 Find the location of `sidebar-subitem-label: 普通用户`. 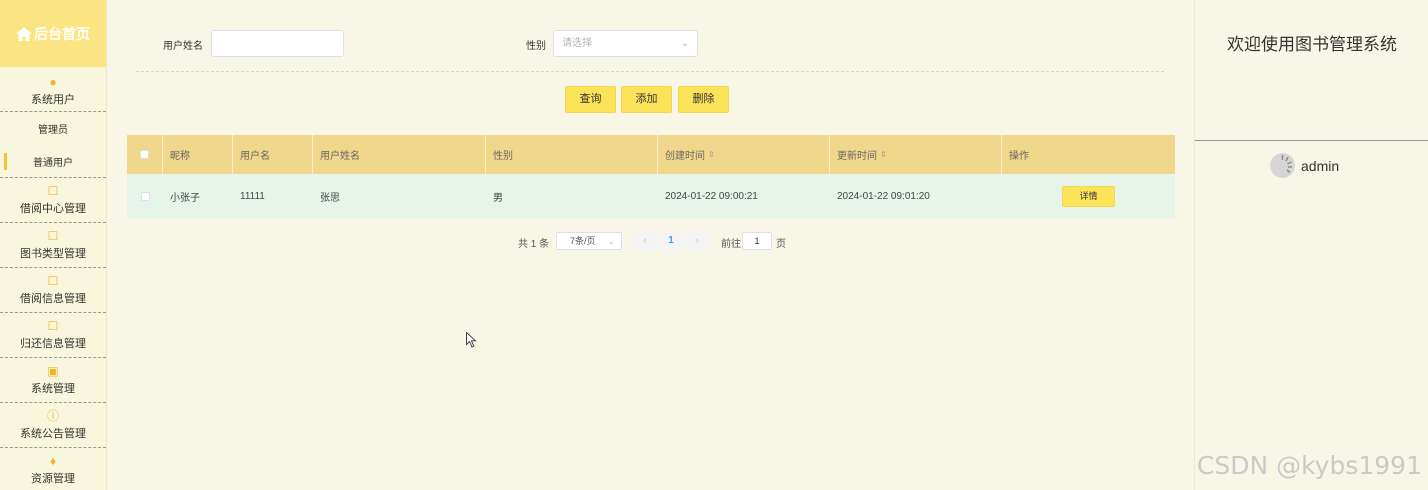

sidebar-subitem-label: 普通用户 is located at coordinates (53, 163).